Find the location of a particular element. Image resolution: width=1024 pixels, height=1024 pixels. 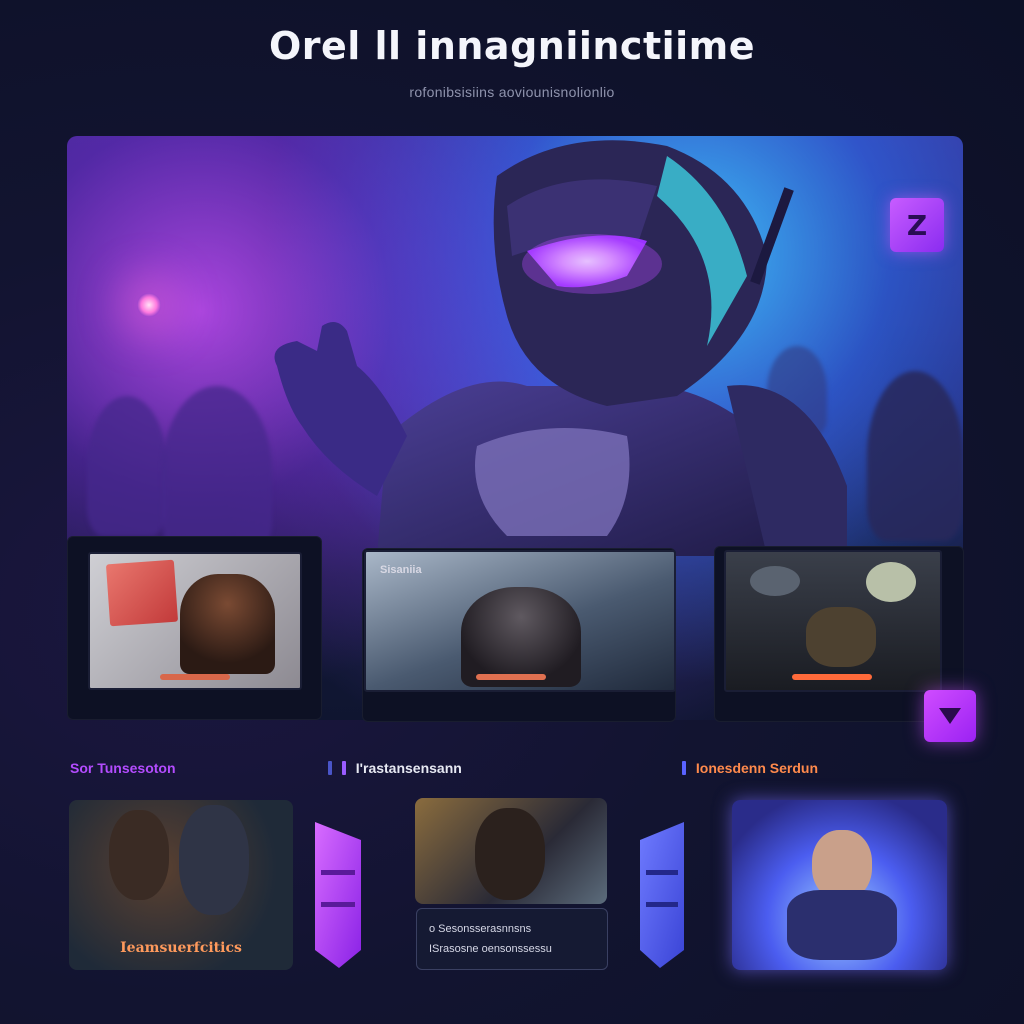

play-triangle-icon is located at coordinates (950, 716).